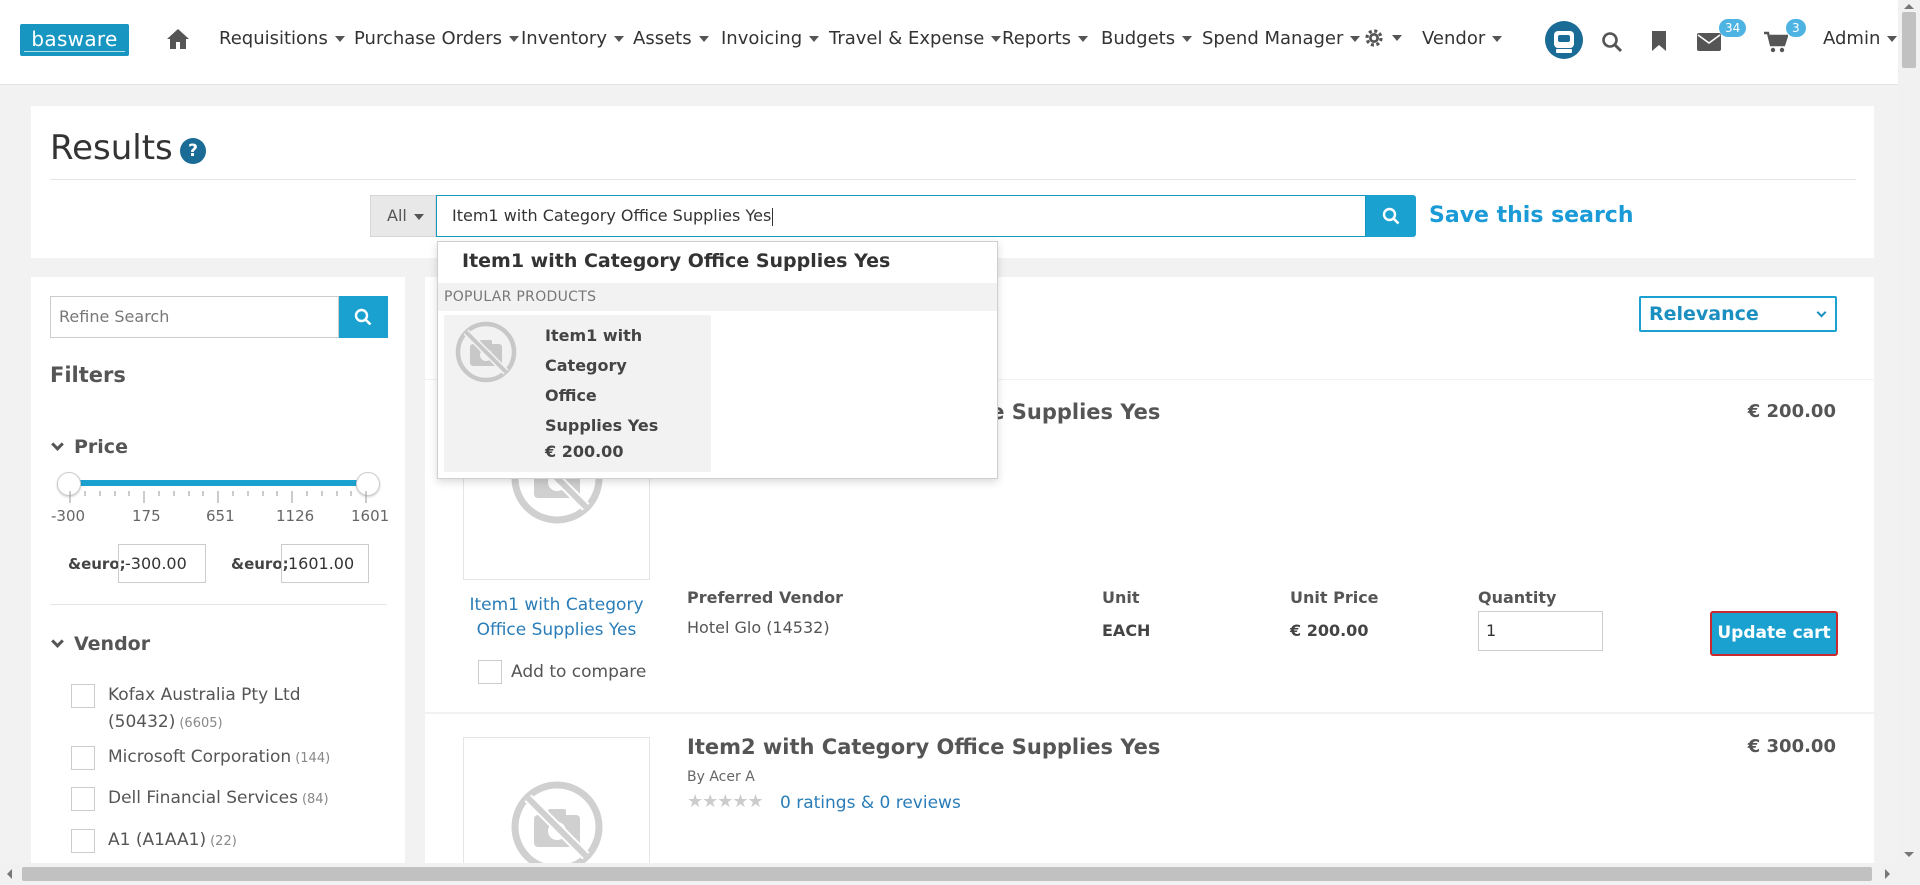 The height and width of the screenshot is (885, 1920). I want to click on horizontal-scrollbar, so click(949, 874).